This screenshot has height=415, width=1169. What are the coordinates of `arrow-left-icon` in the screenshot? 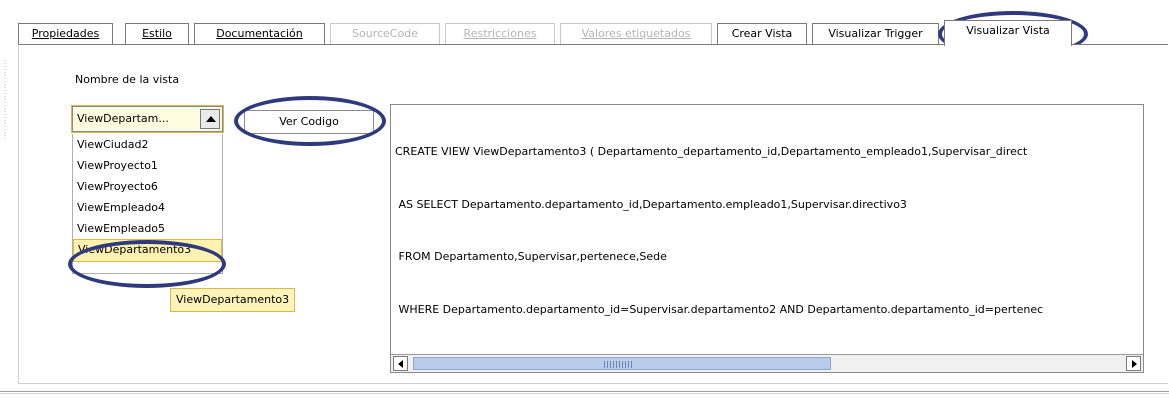 It's located at (400, 364).